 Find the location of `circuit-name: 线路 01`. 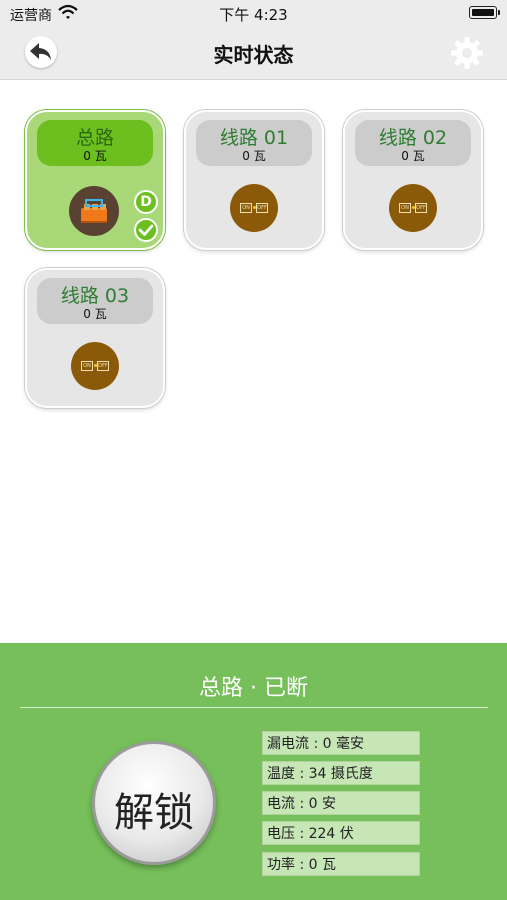

circuit-name: 线路 01 is located at coordinates (254, 138).